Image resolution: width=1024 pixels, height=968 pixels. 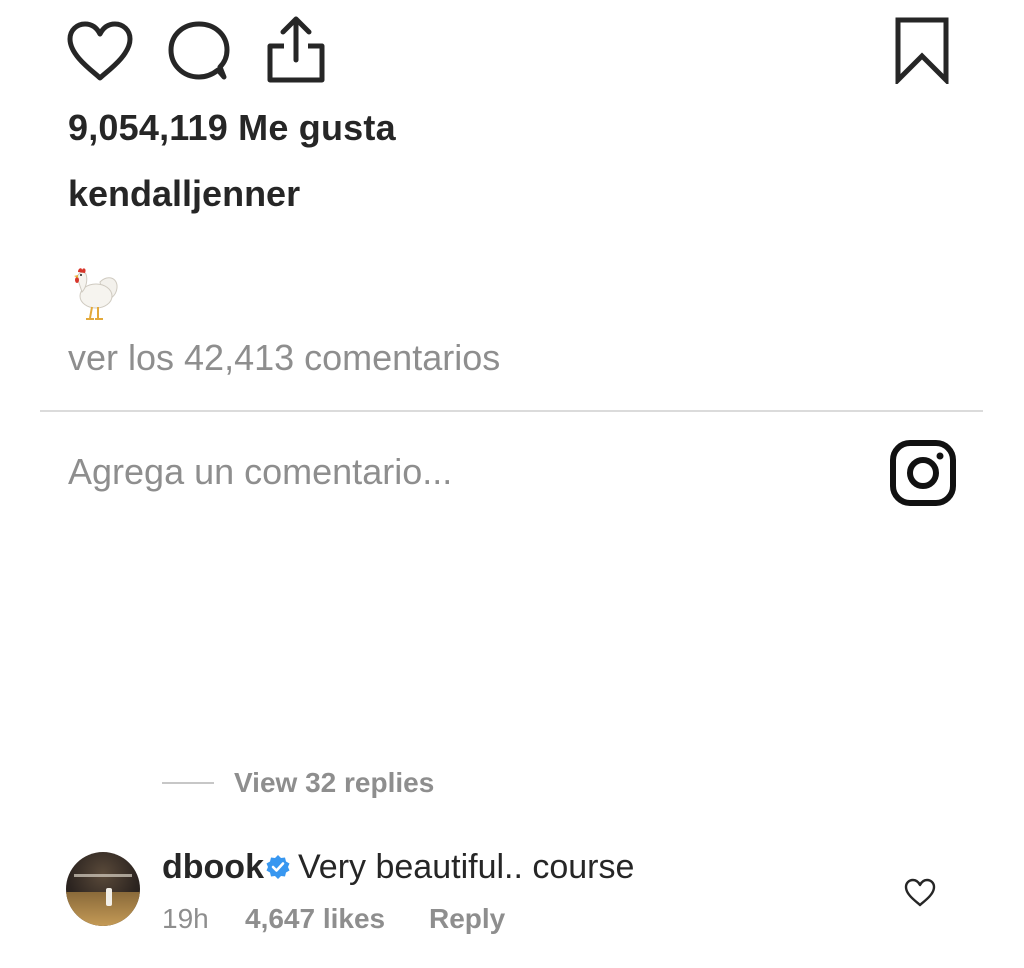 I want to click on like-button, so click(x=100, y=51).